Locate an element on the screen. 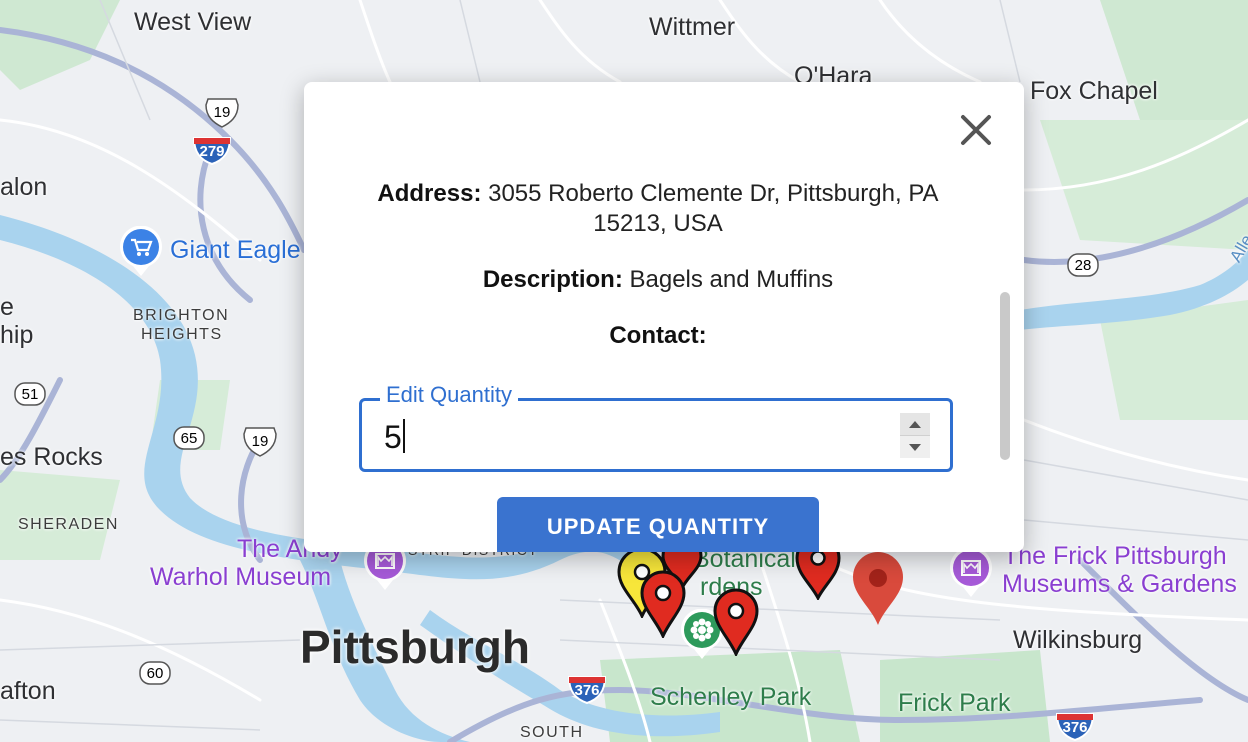  place-wittmer: Wittmer is located at coordinates (692, 27).